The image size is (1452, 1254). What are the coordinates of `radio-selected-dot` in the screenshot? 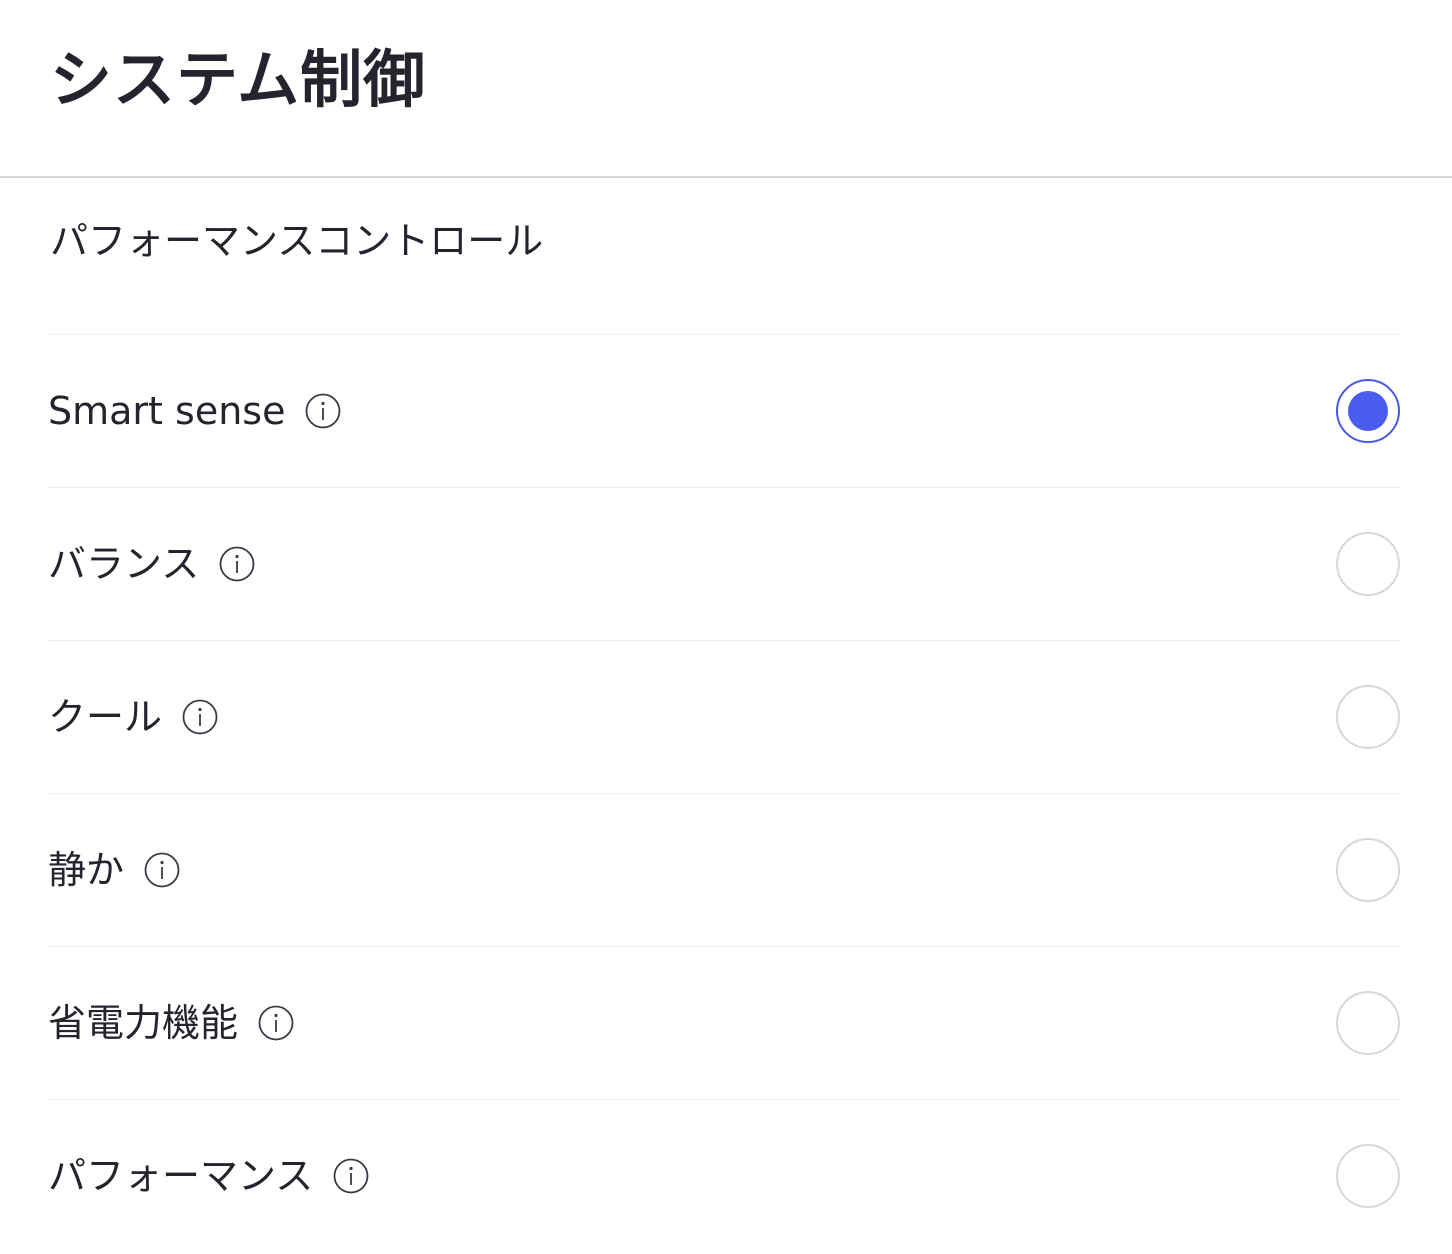 It's located at (1368, 411).